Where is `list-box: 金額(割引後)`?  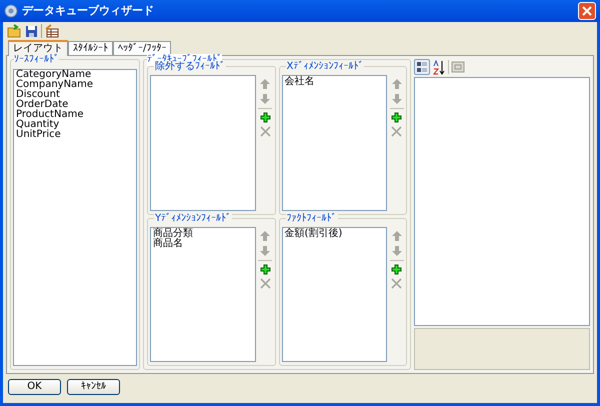 list-box: 金額(割引後) is located at coordinates (334, 294).